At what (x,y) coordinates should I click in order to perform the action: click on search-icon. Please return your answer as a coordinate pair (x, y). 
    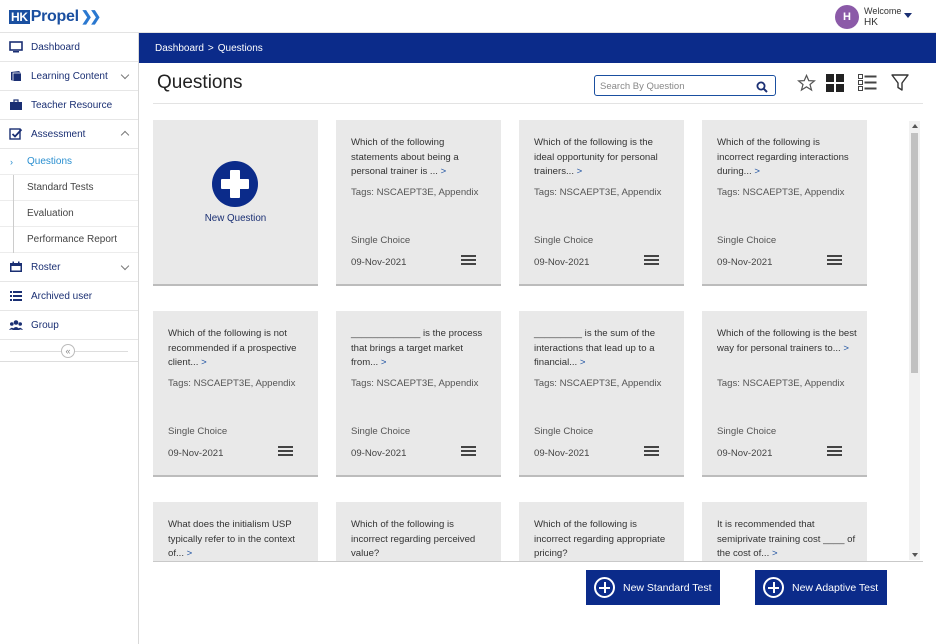
    Looking at the image, I should click on (762, 89).